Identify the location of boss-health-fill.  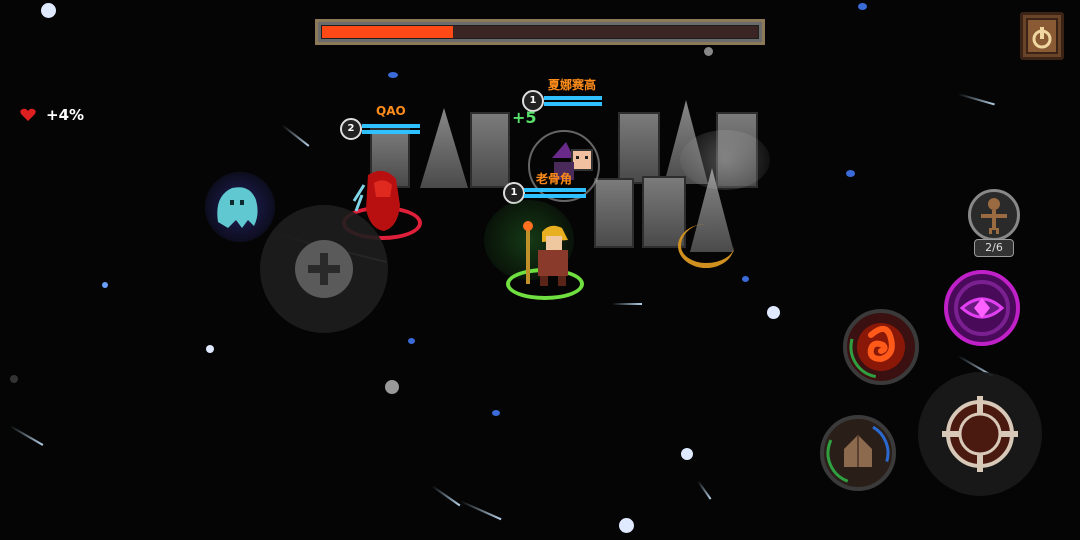
(387, 32).